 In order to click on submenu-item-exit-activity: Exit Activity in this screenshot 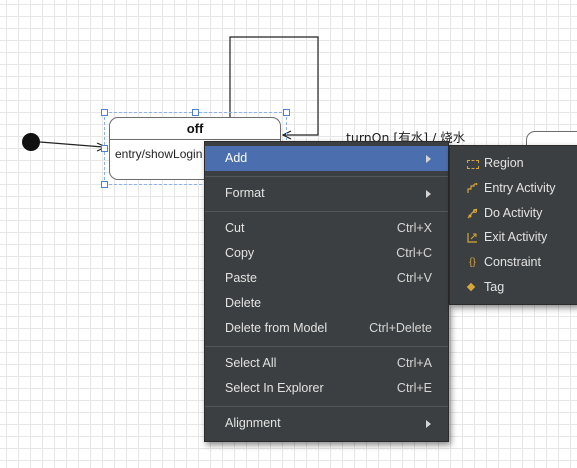, I will do `click(513, 237)`.